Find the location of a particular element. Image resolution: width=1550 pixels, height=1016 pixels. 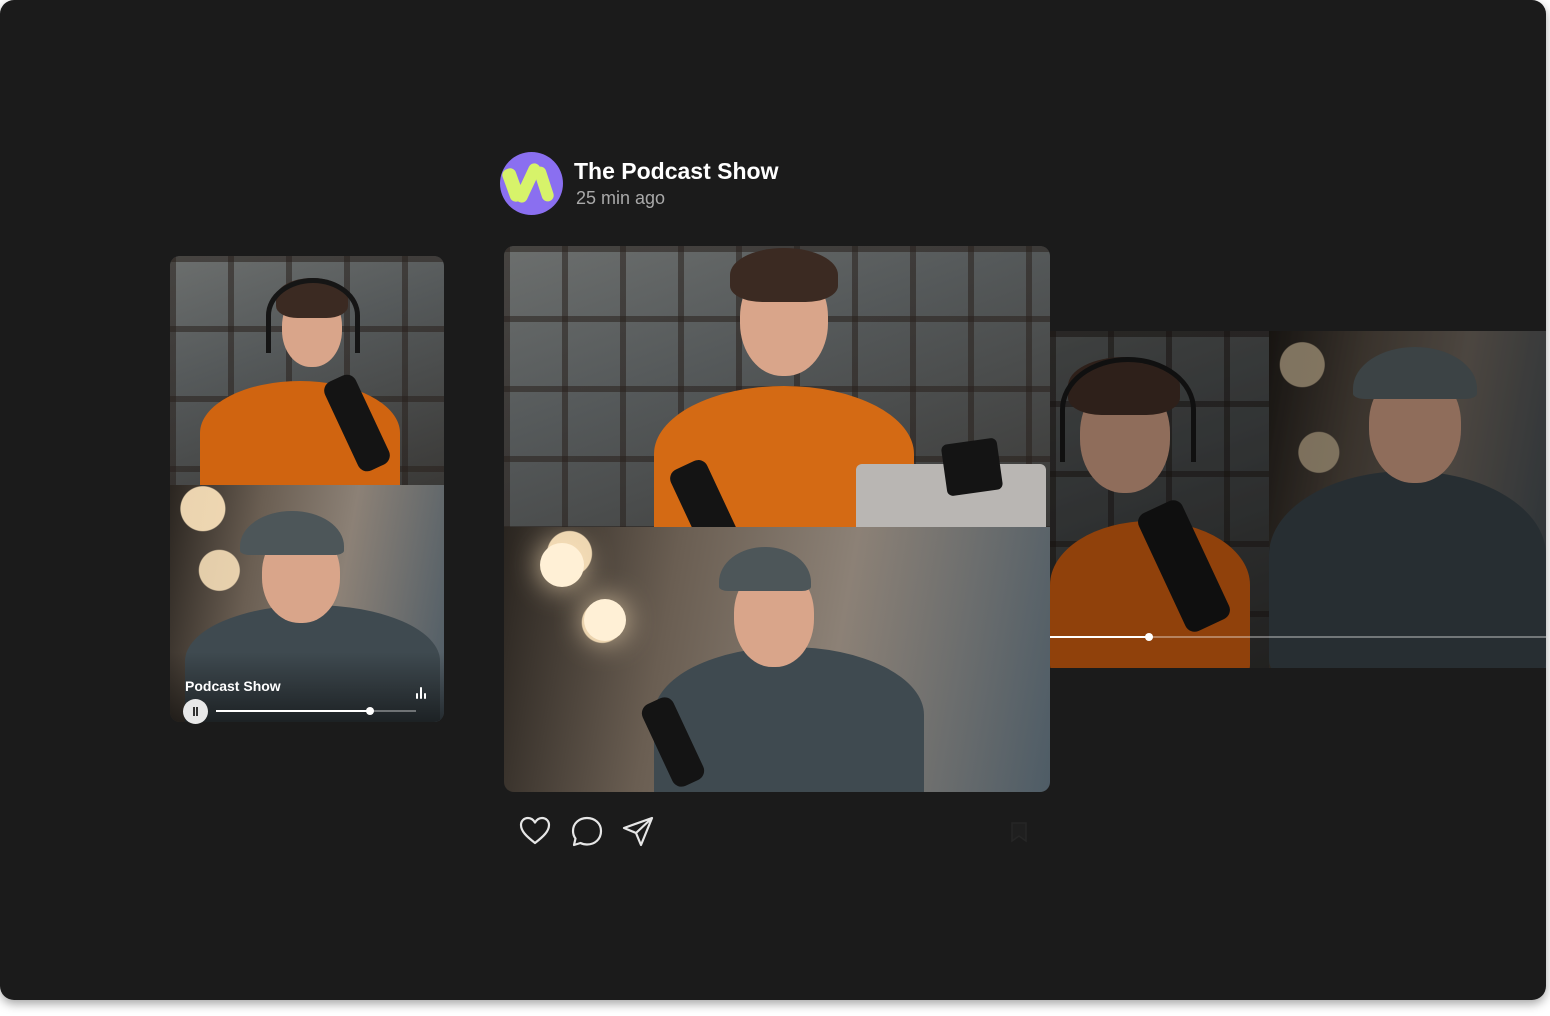

player-title: Podcast Show is located at coordinates (233, 686).